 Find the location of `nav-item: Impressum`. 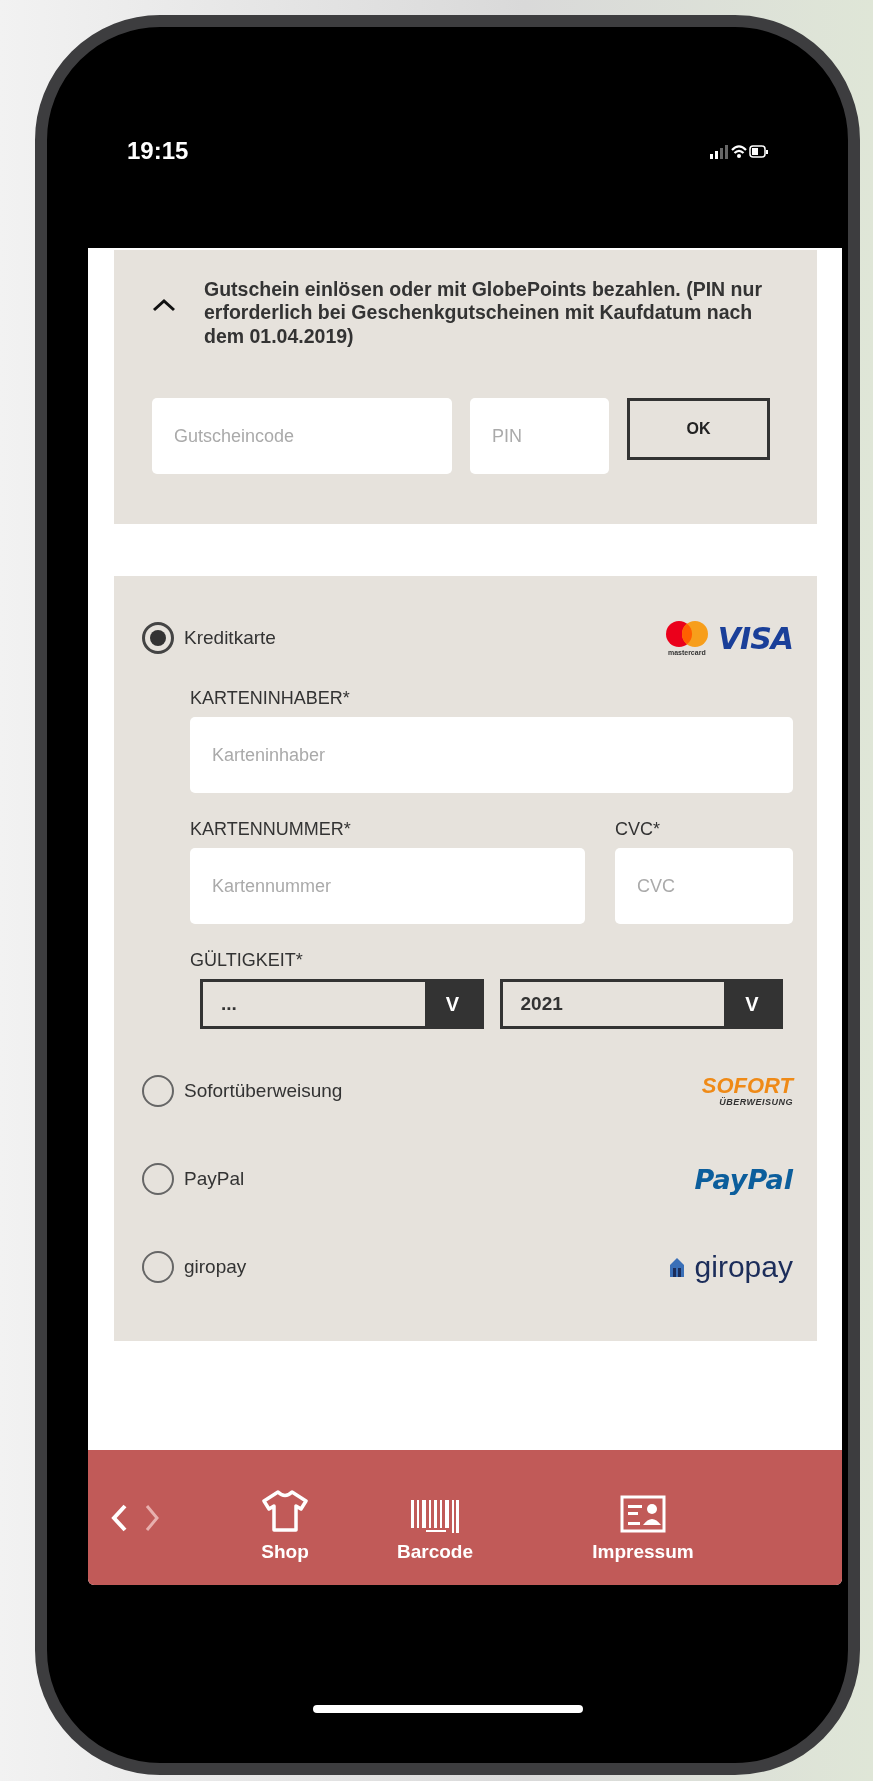

nav-item: Impressum is located at coordinates (643, 1517).